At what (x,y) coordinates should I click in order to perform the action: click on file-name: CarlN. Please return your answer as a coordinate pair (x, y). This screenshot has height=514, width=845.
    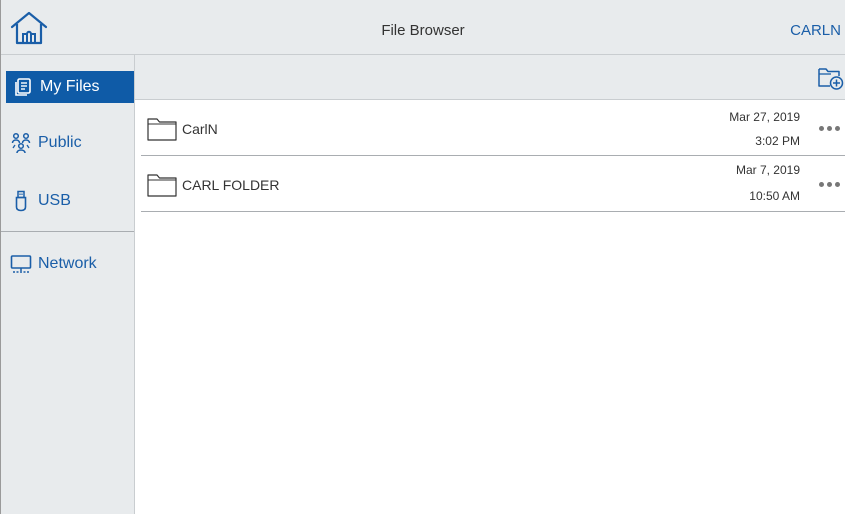
    Looking at the image, I should click on (200, 129).